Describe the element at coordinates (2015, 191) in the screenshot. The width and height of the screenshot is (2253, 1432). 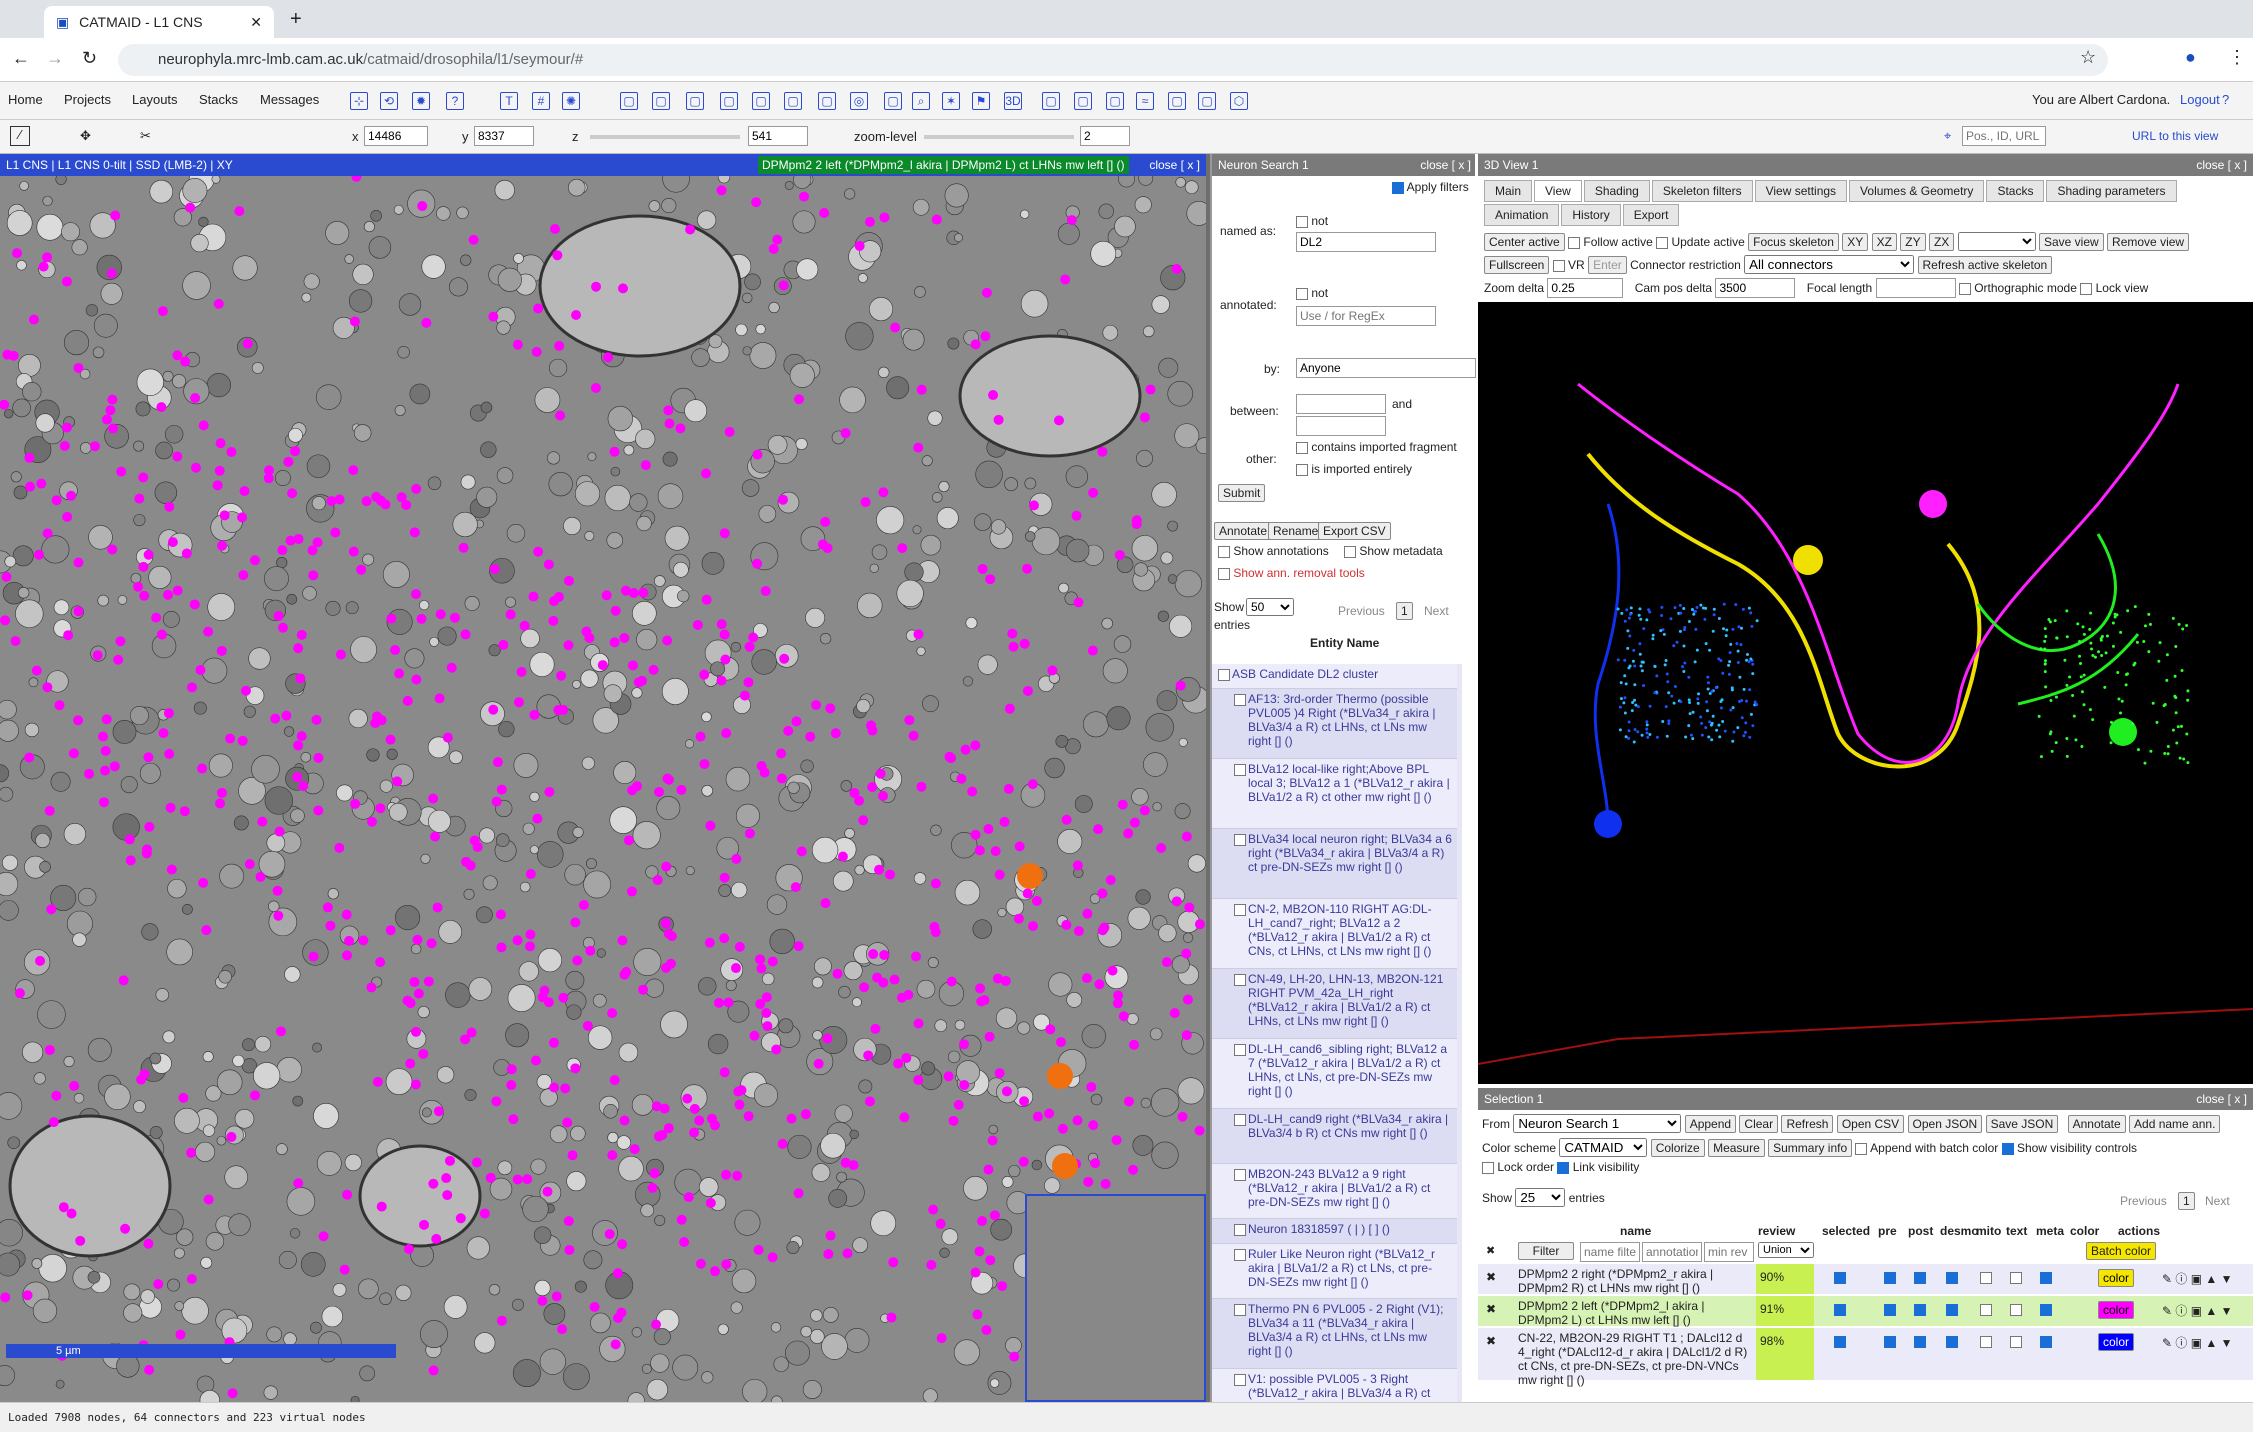
I see `3d-tab: Stacks` at that location.